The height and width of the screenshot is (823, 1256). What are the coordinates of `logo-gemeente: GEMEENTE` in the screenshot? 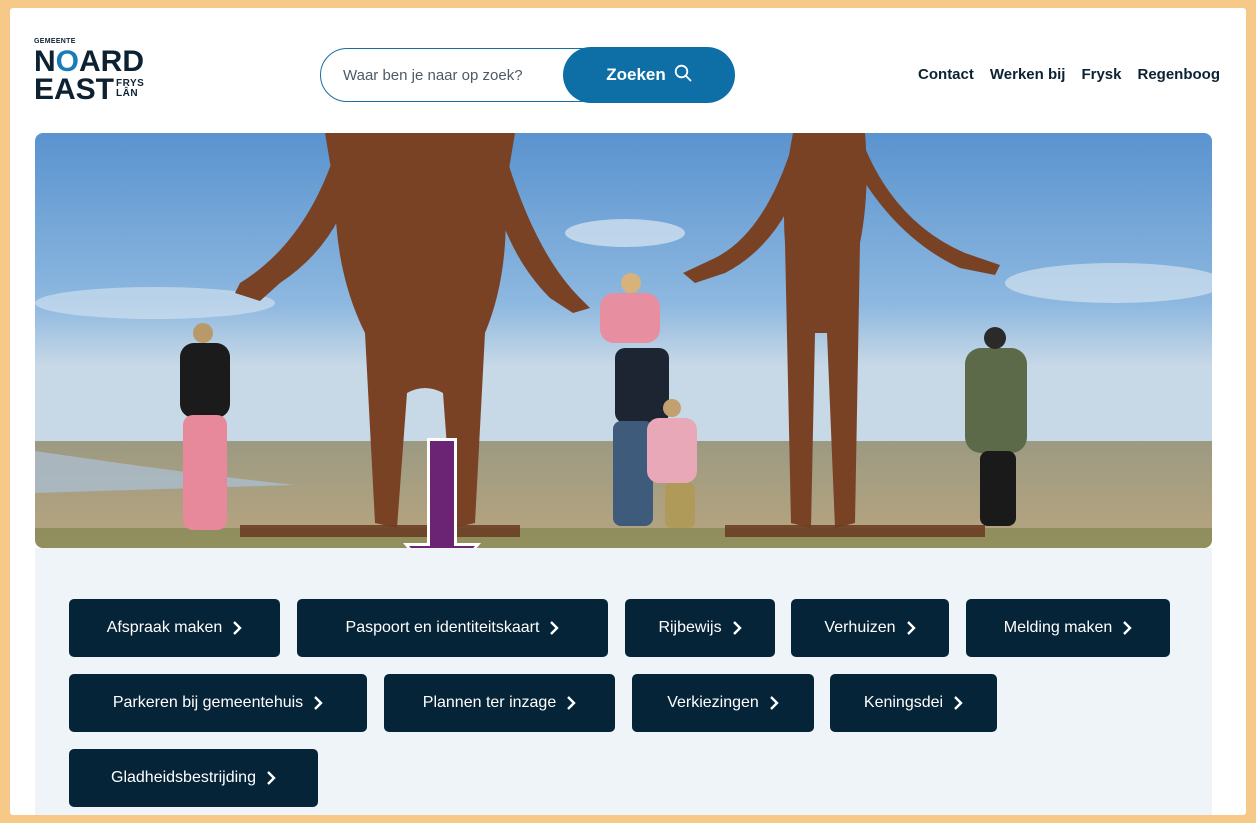 It's located at (55, 41).